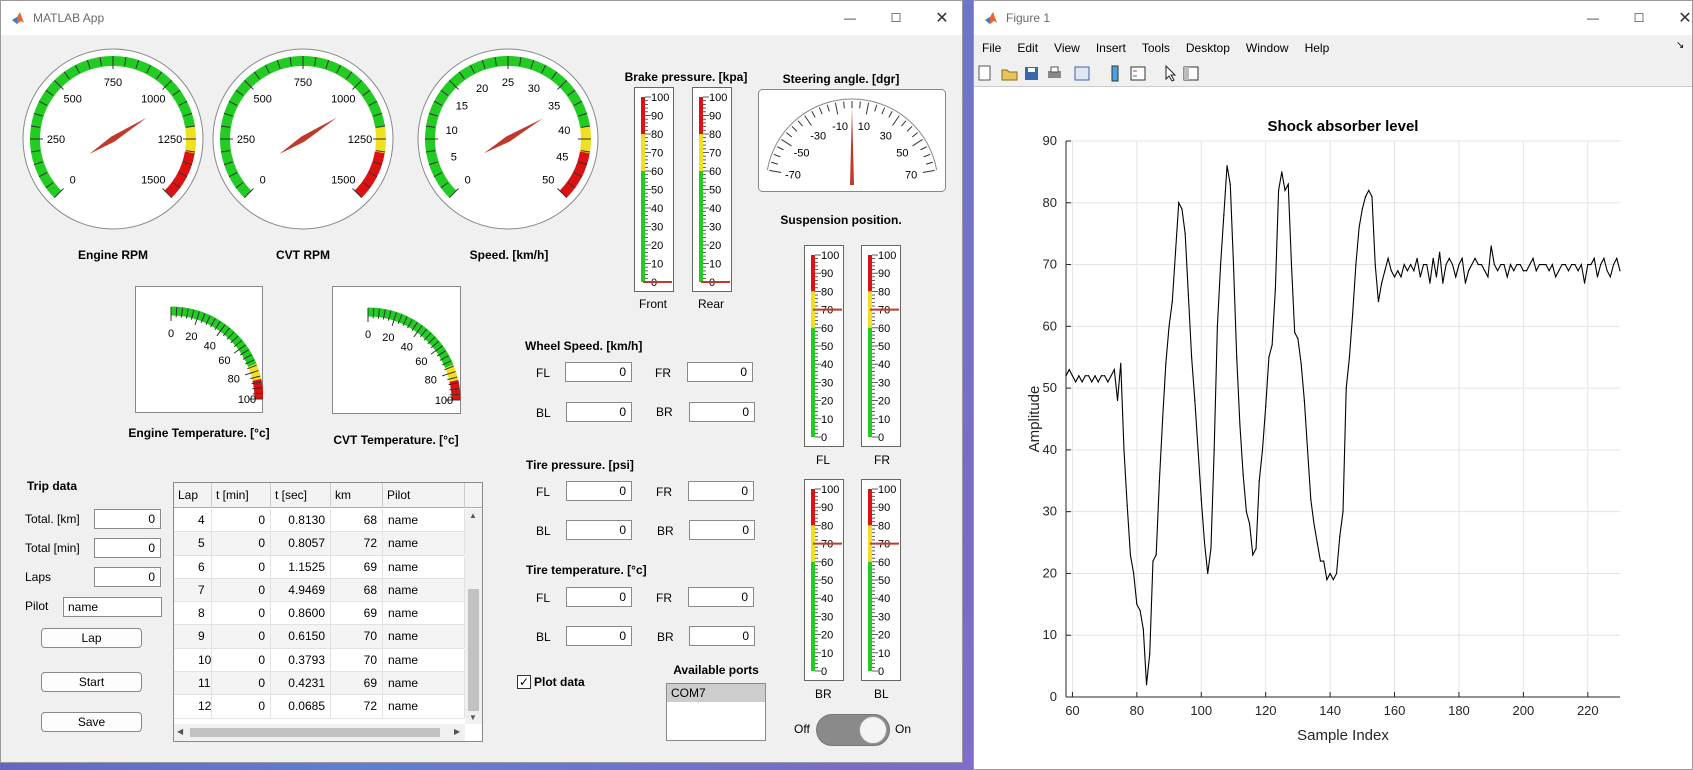 The height and width of the screenshot is (770, 1693). What do you see at coordinates (1156, 48) in the screenshot?
I see `menu-tools: Tools` at bounding box center [1156, 48].